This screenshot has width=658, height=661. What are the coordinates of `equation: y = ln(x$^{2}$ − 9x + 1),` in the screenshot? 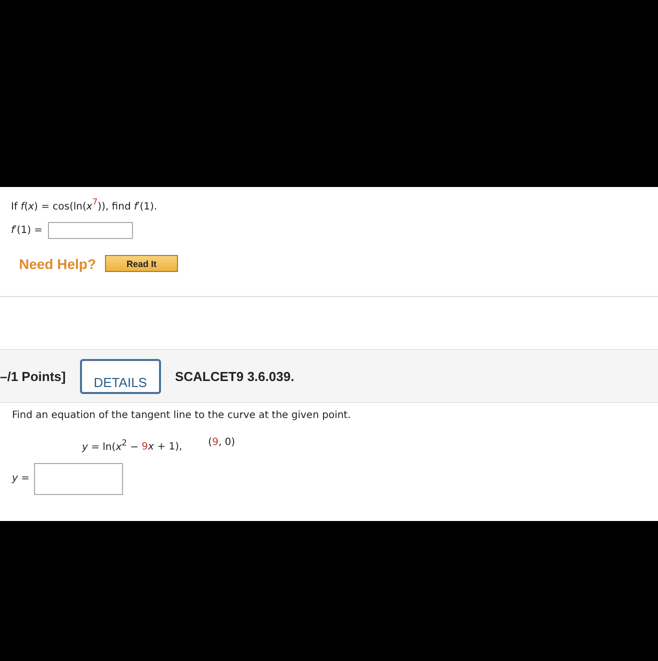 It's located at (132, 445).